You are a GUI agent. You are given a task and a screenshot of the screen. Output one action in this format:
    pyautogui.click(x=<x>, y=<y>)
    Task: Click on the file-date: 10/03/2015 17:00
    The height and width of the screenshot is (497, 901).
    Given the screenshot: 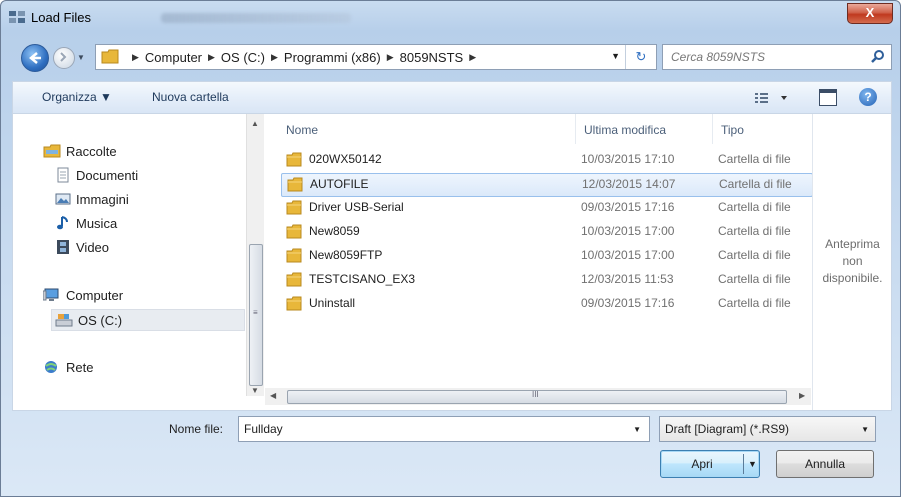 What is the action you would take?
    pyautogui.click(x=628, y=231)
    